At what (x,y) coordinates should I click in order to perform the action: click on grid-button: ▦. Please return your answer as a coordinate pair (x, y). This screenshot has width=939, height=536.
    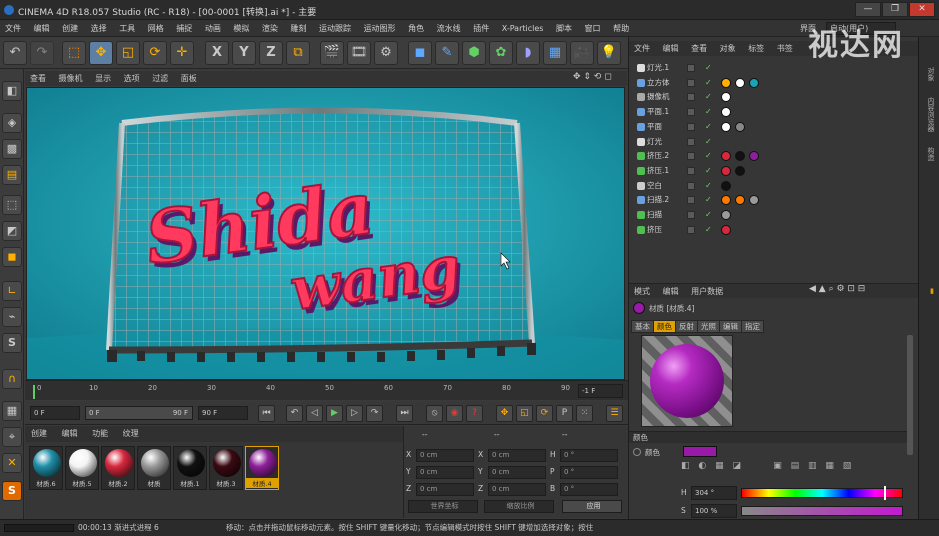
    Looking at the image, I should click on (12, 411).